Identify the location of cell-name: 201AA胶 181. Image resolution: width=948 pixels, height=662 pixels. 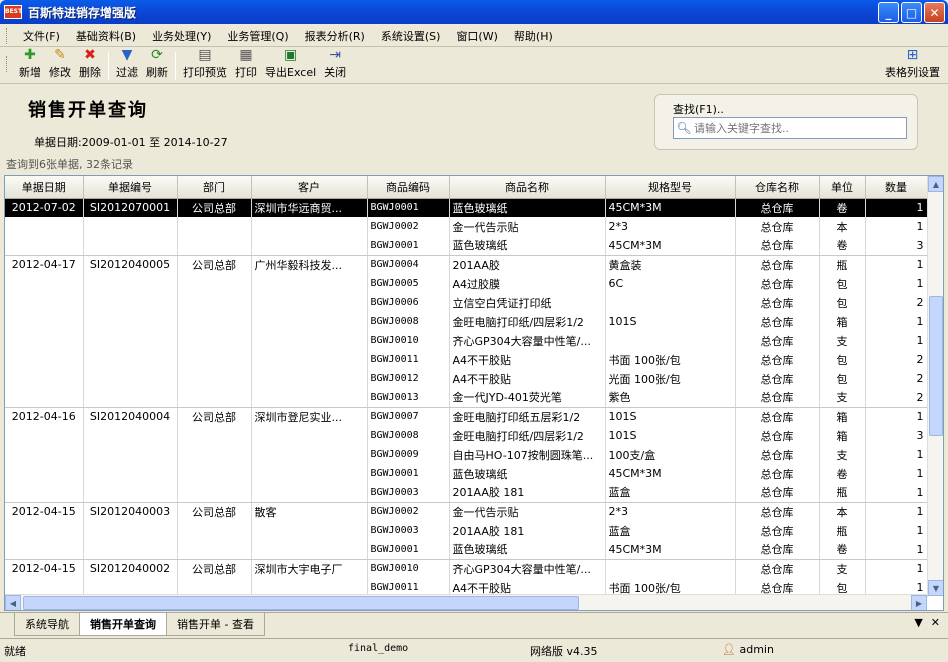
(527, 530).